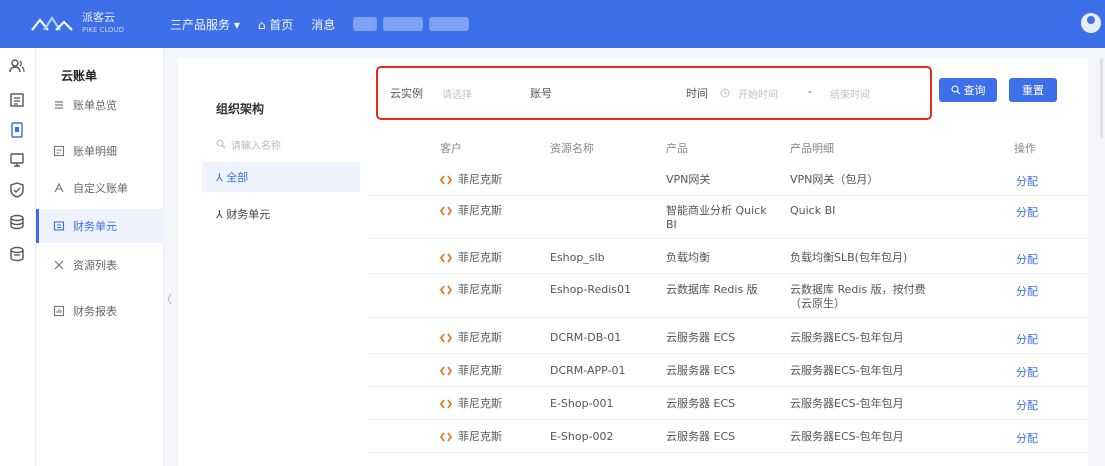 The image size is (1105, 466). Describe the element at coordinates (17, 100) in the screenshot. I see `bill-icon` at that location.